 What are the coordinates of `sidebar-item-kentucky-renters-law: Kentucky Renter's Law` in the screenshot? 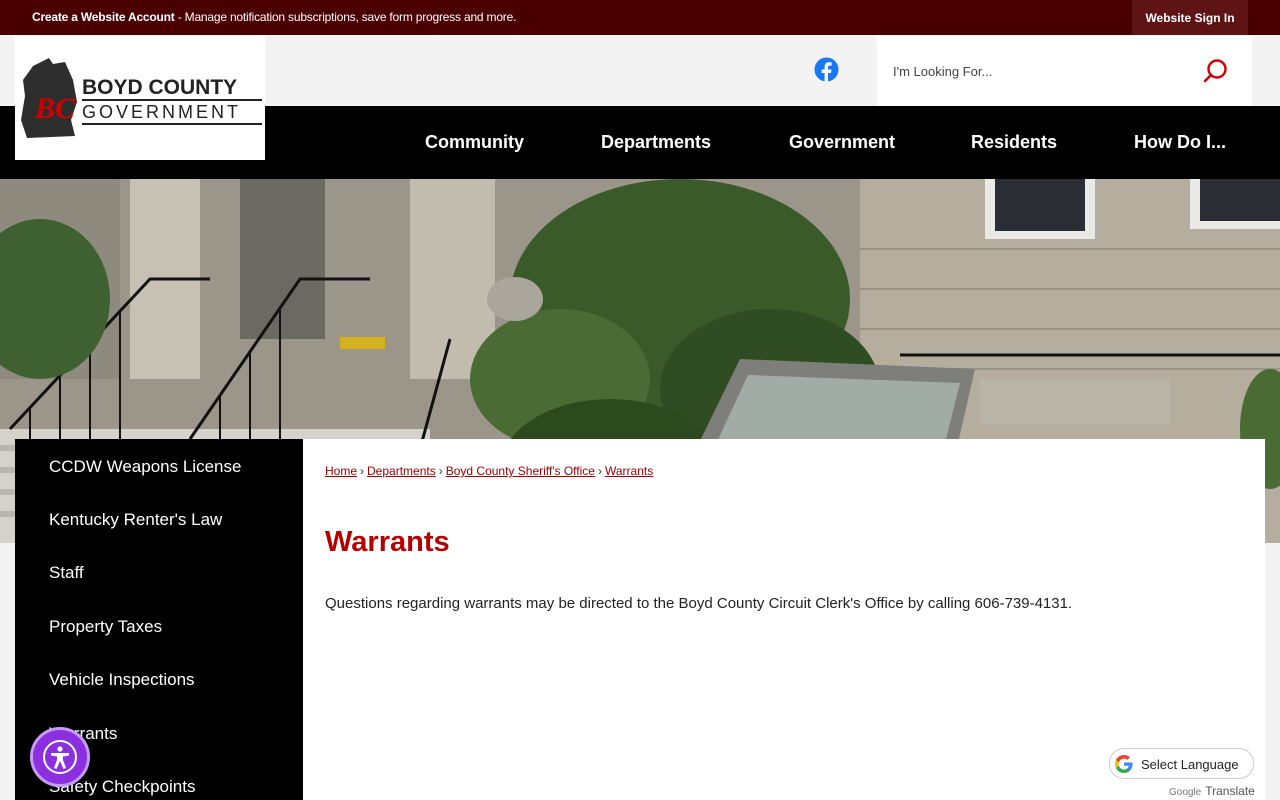 It's located at (135, 520).